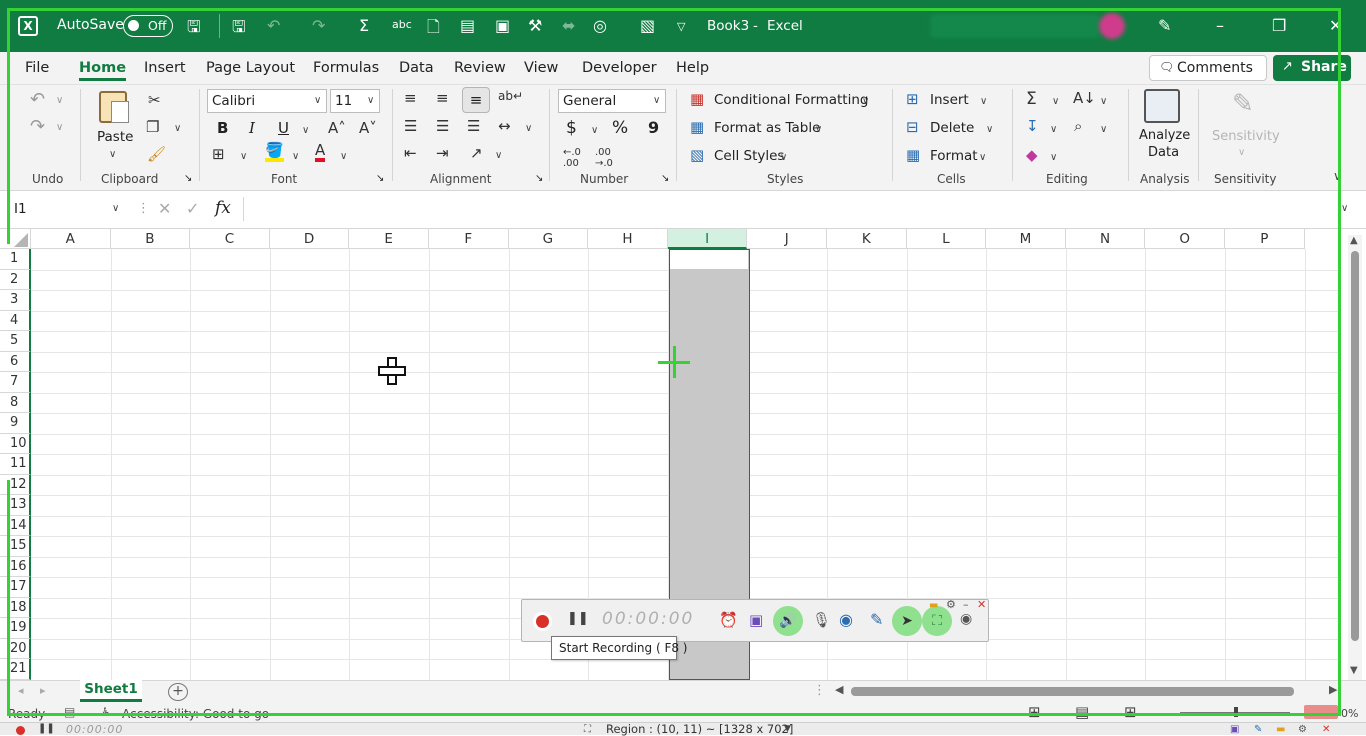 The image size is (1366, 736). Describe the element at coordinates (476, 153) in the screenshot. I see `orientation-icon: ↗` at that location.